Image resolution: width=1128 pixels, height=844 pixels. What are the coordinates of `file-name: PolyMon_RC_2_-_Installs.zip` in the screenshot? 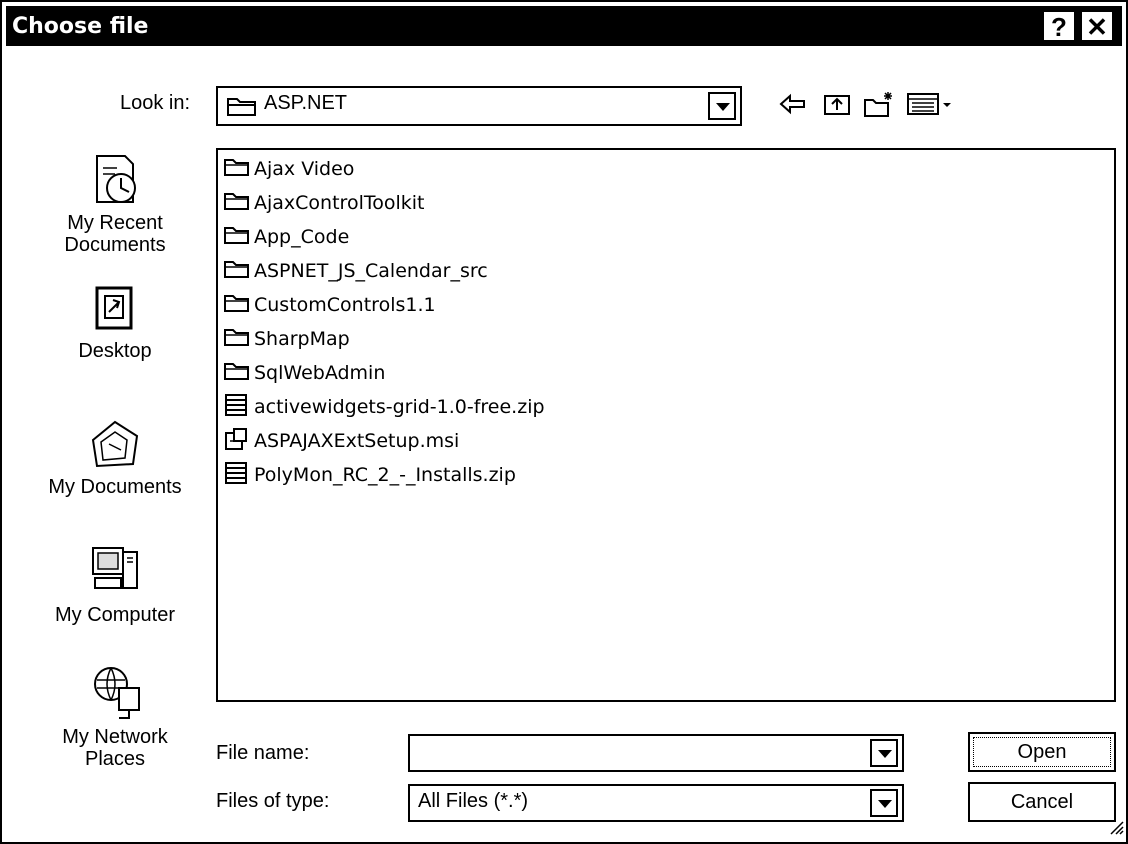 It's located at (385, 475).